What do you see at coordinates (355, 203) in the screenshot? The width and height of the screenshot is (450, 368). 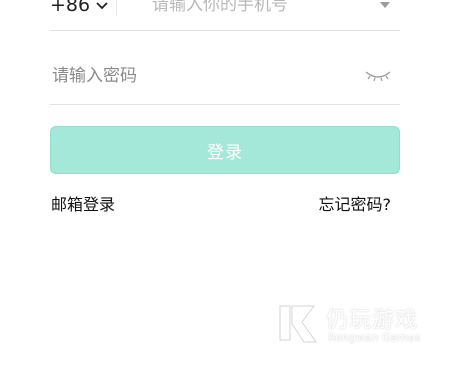 I see `forgot-password-link: 忘记密码?` at bounding box center [355, 203].